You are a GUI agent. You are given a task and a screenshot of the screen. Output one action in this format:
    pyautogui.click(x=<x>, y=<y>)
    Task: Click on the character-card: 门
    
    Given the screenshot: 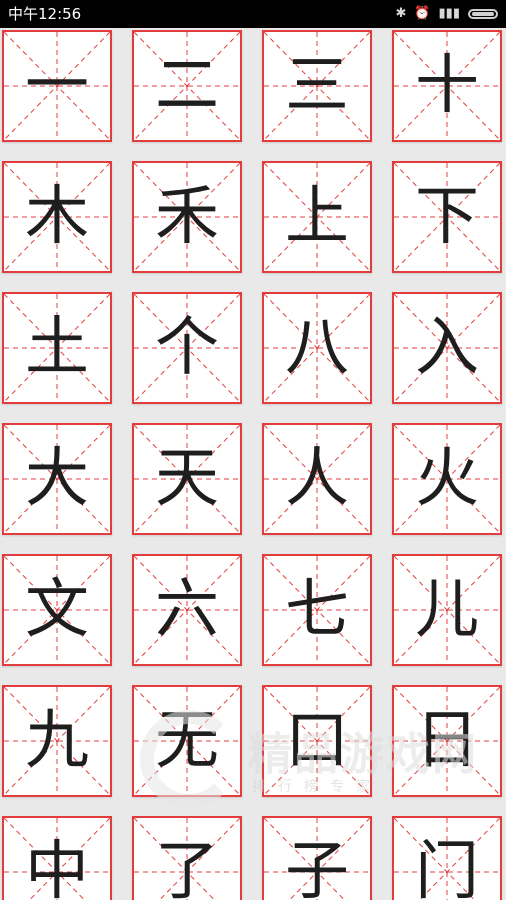 What is the action you would take?
    pyautogui.click(x=447, y=858)
    